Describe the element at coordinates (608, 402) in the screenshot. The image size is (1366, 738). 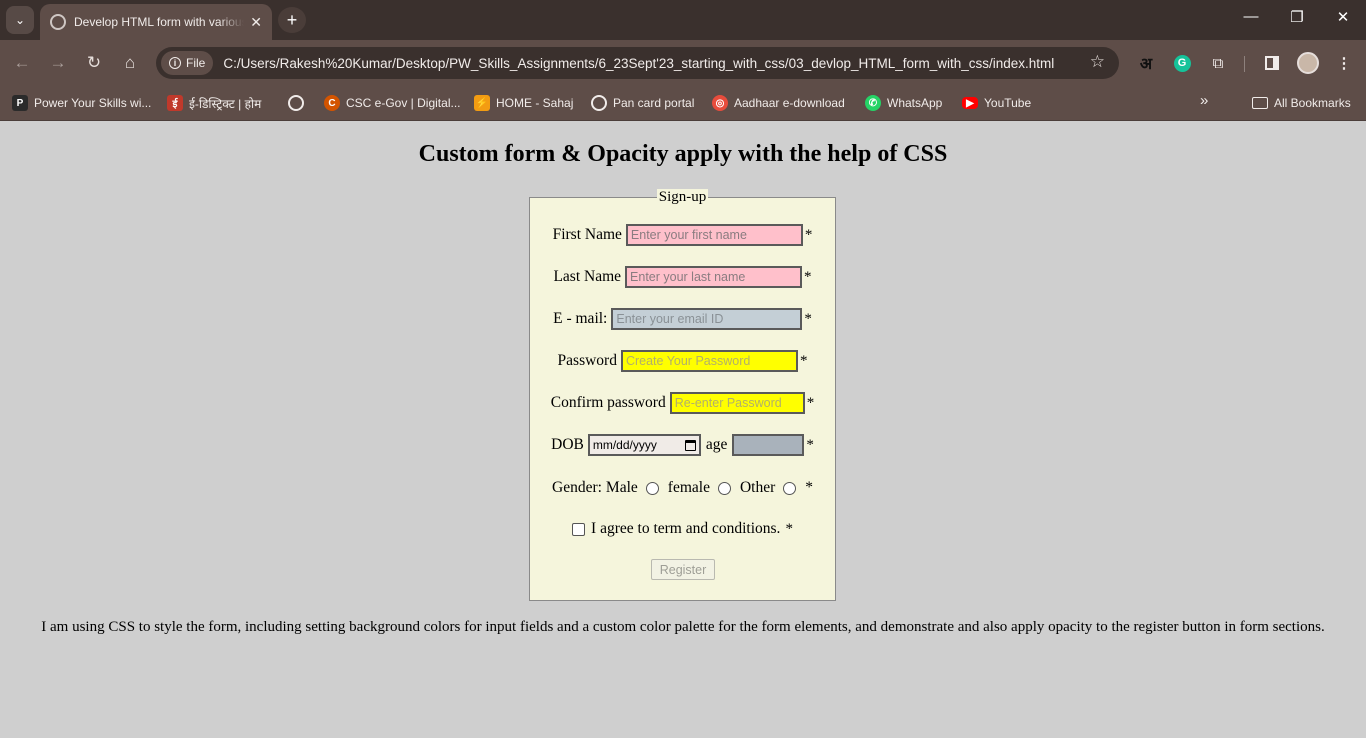
I see `confirm-password-label: Confirm password` at that location.